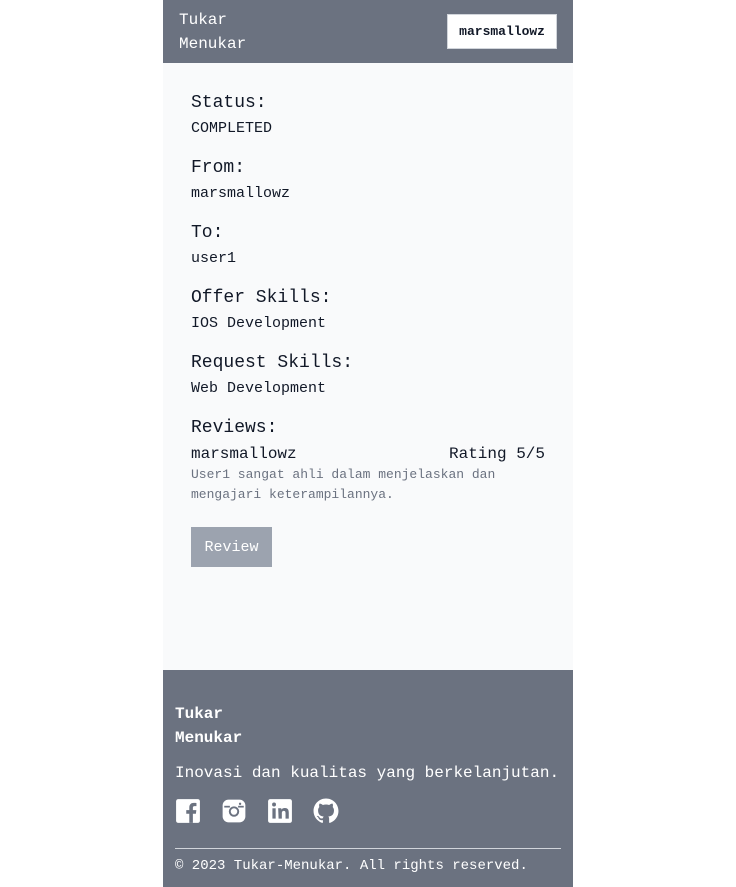 This screenshot has height=887, width=736. I want to click on facebook-icon, so click(188, 811).